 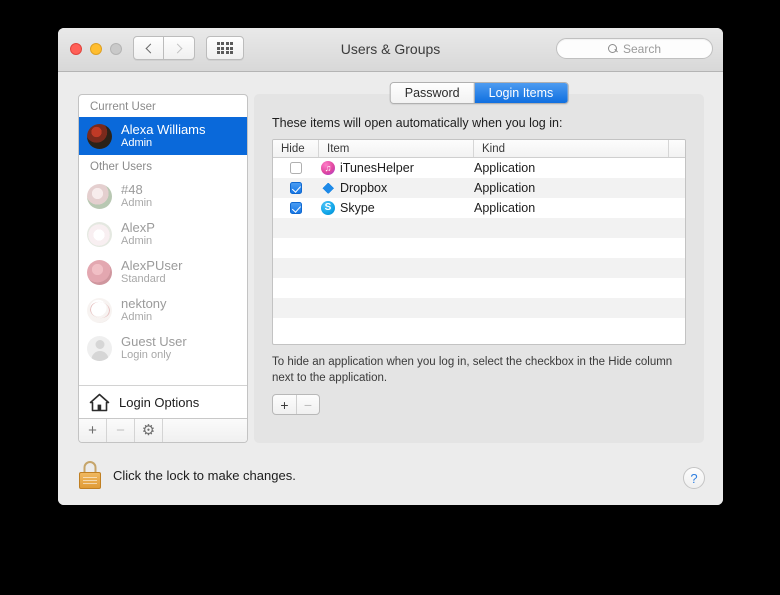 I want to click on sidebar-item-nektony: nektony Admin, so click(x=163, y=310).